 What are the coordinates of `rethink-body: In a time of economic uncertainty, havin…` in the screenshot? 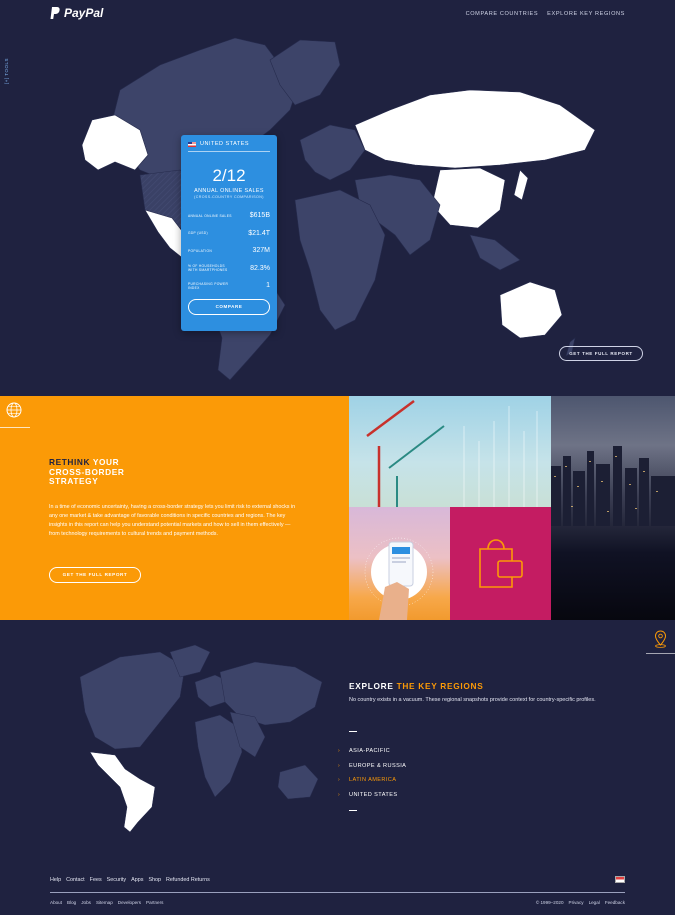 It's located at (172, 520).